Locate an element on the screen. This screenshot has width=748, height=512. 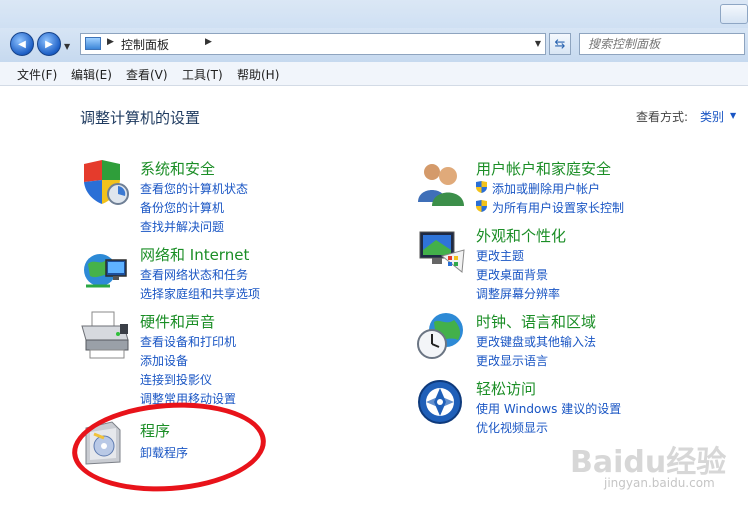
link-devices-printers: 查看设备和打印机 is located at coordinates (188, 341).